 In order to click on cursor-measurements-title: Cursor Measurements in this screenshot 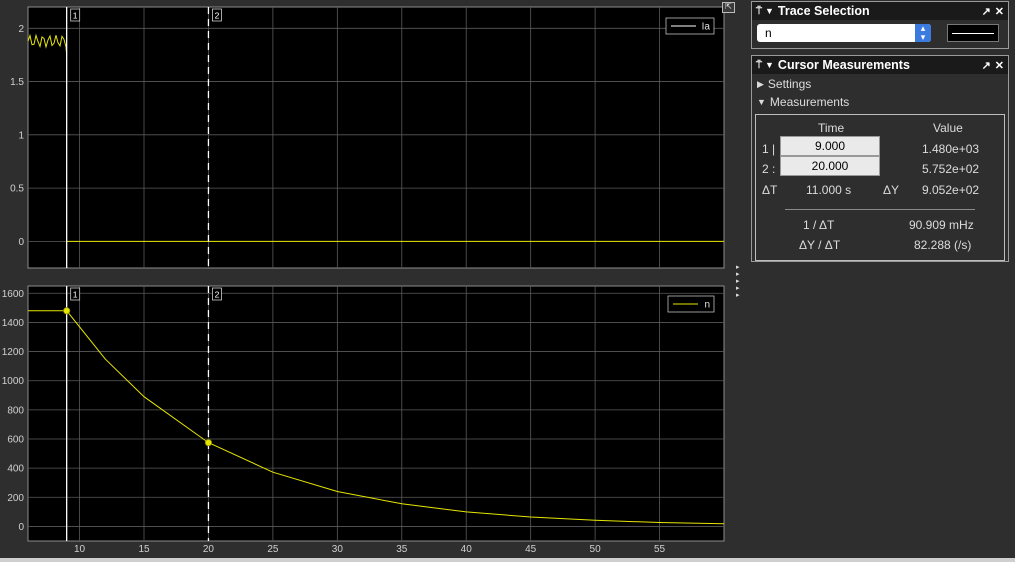, I will do `click(843, 65)`.